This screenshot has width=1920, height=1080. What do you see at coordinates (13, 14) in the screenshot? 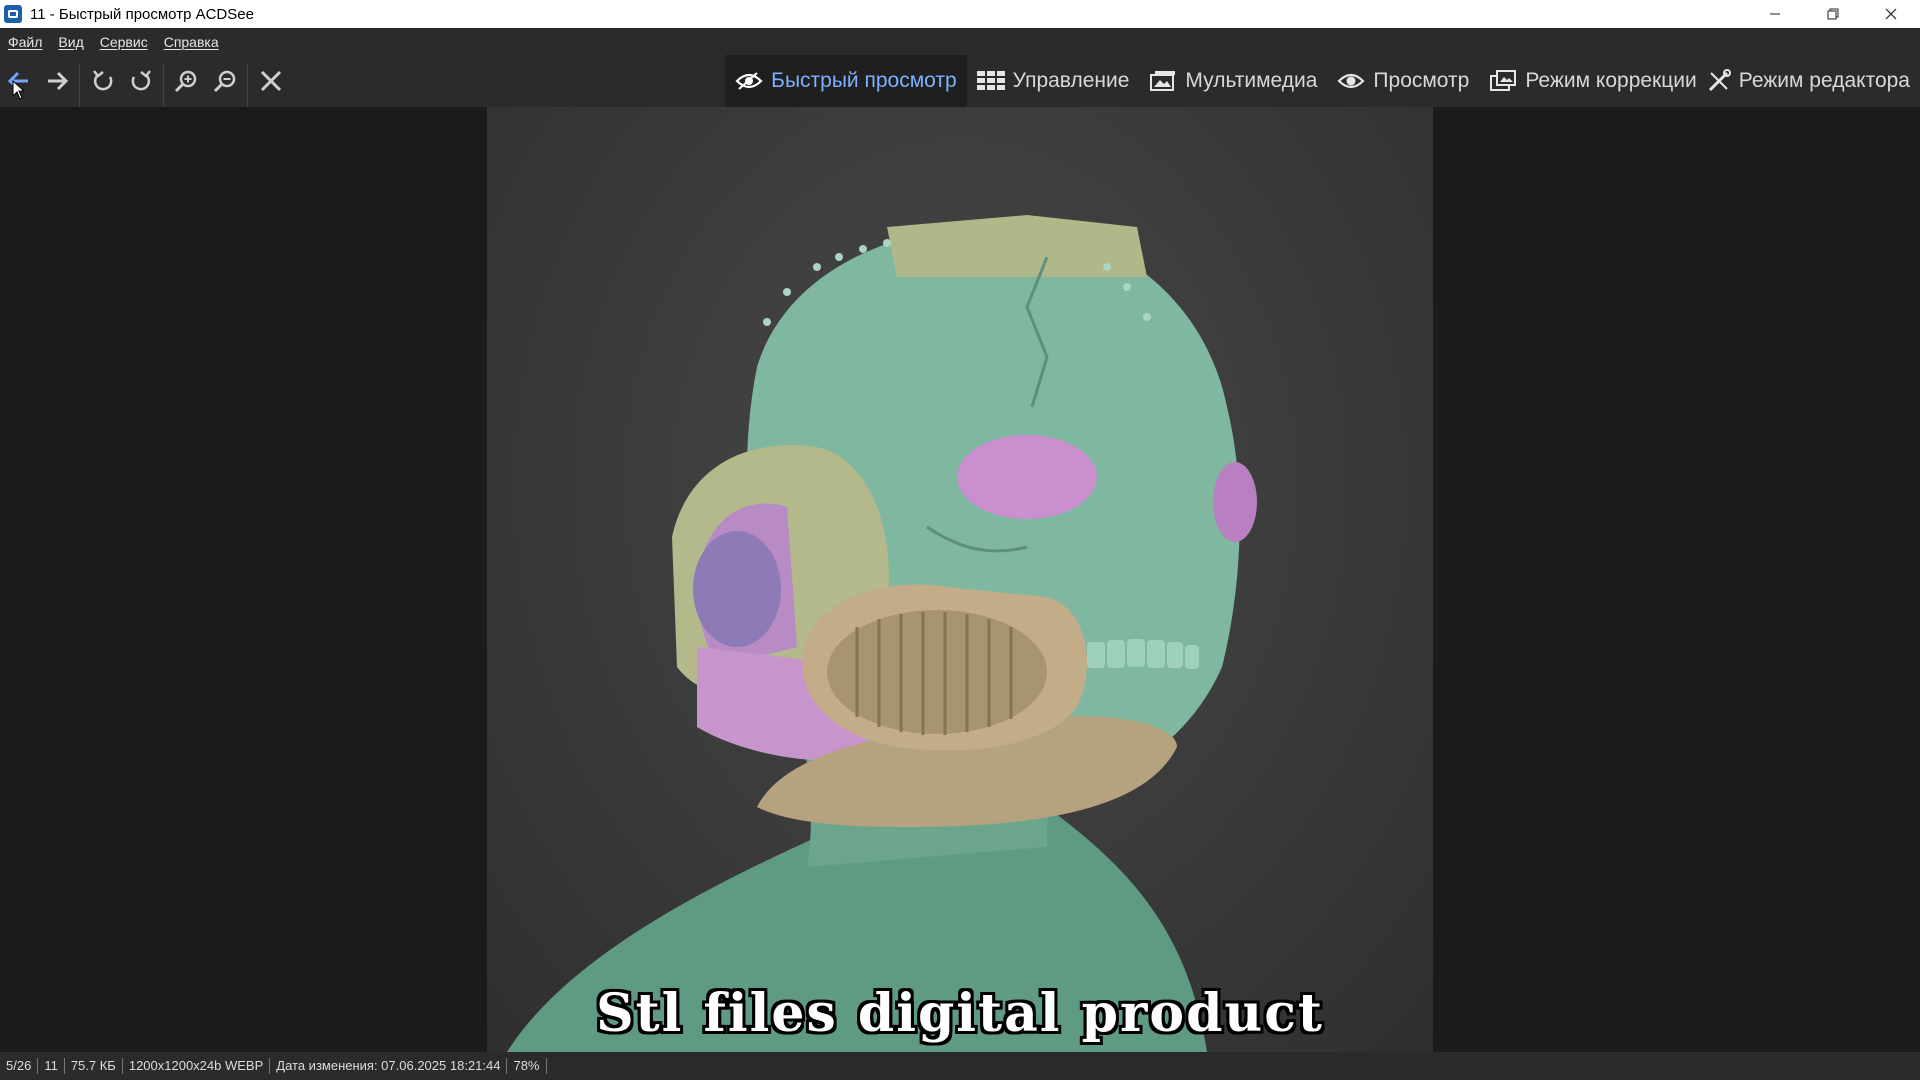
I see `acdsee-app-icon` at bounding box center [13, 14].